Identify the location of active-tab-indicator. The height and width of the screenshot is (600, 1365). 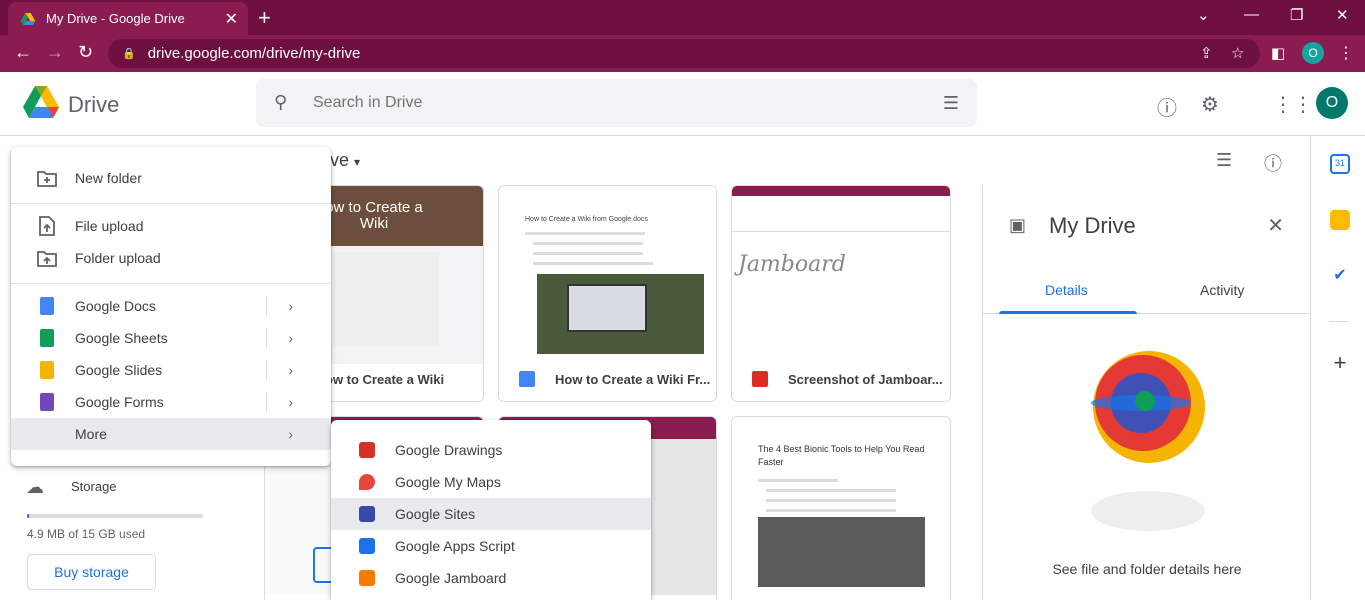
(1068, 312).